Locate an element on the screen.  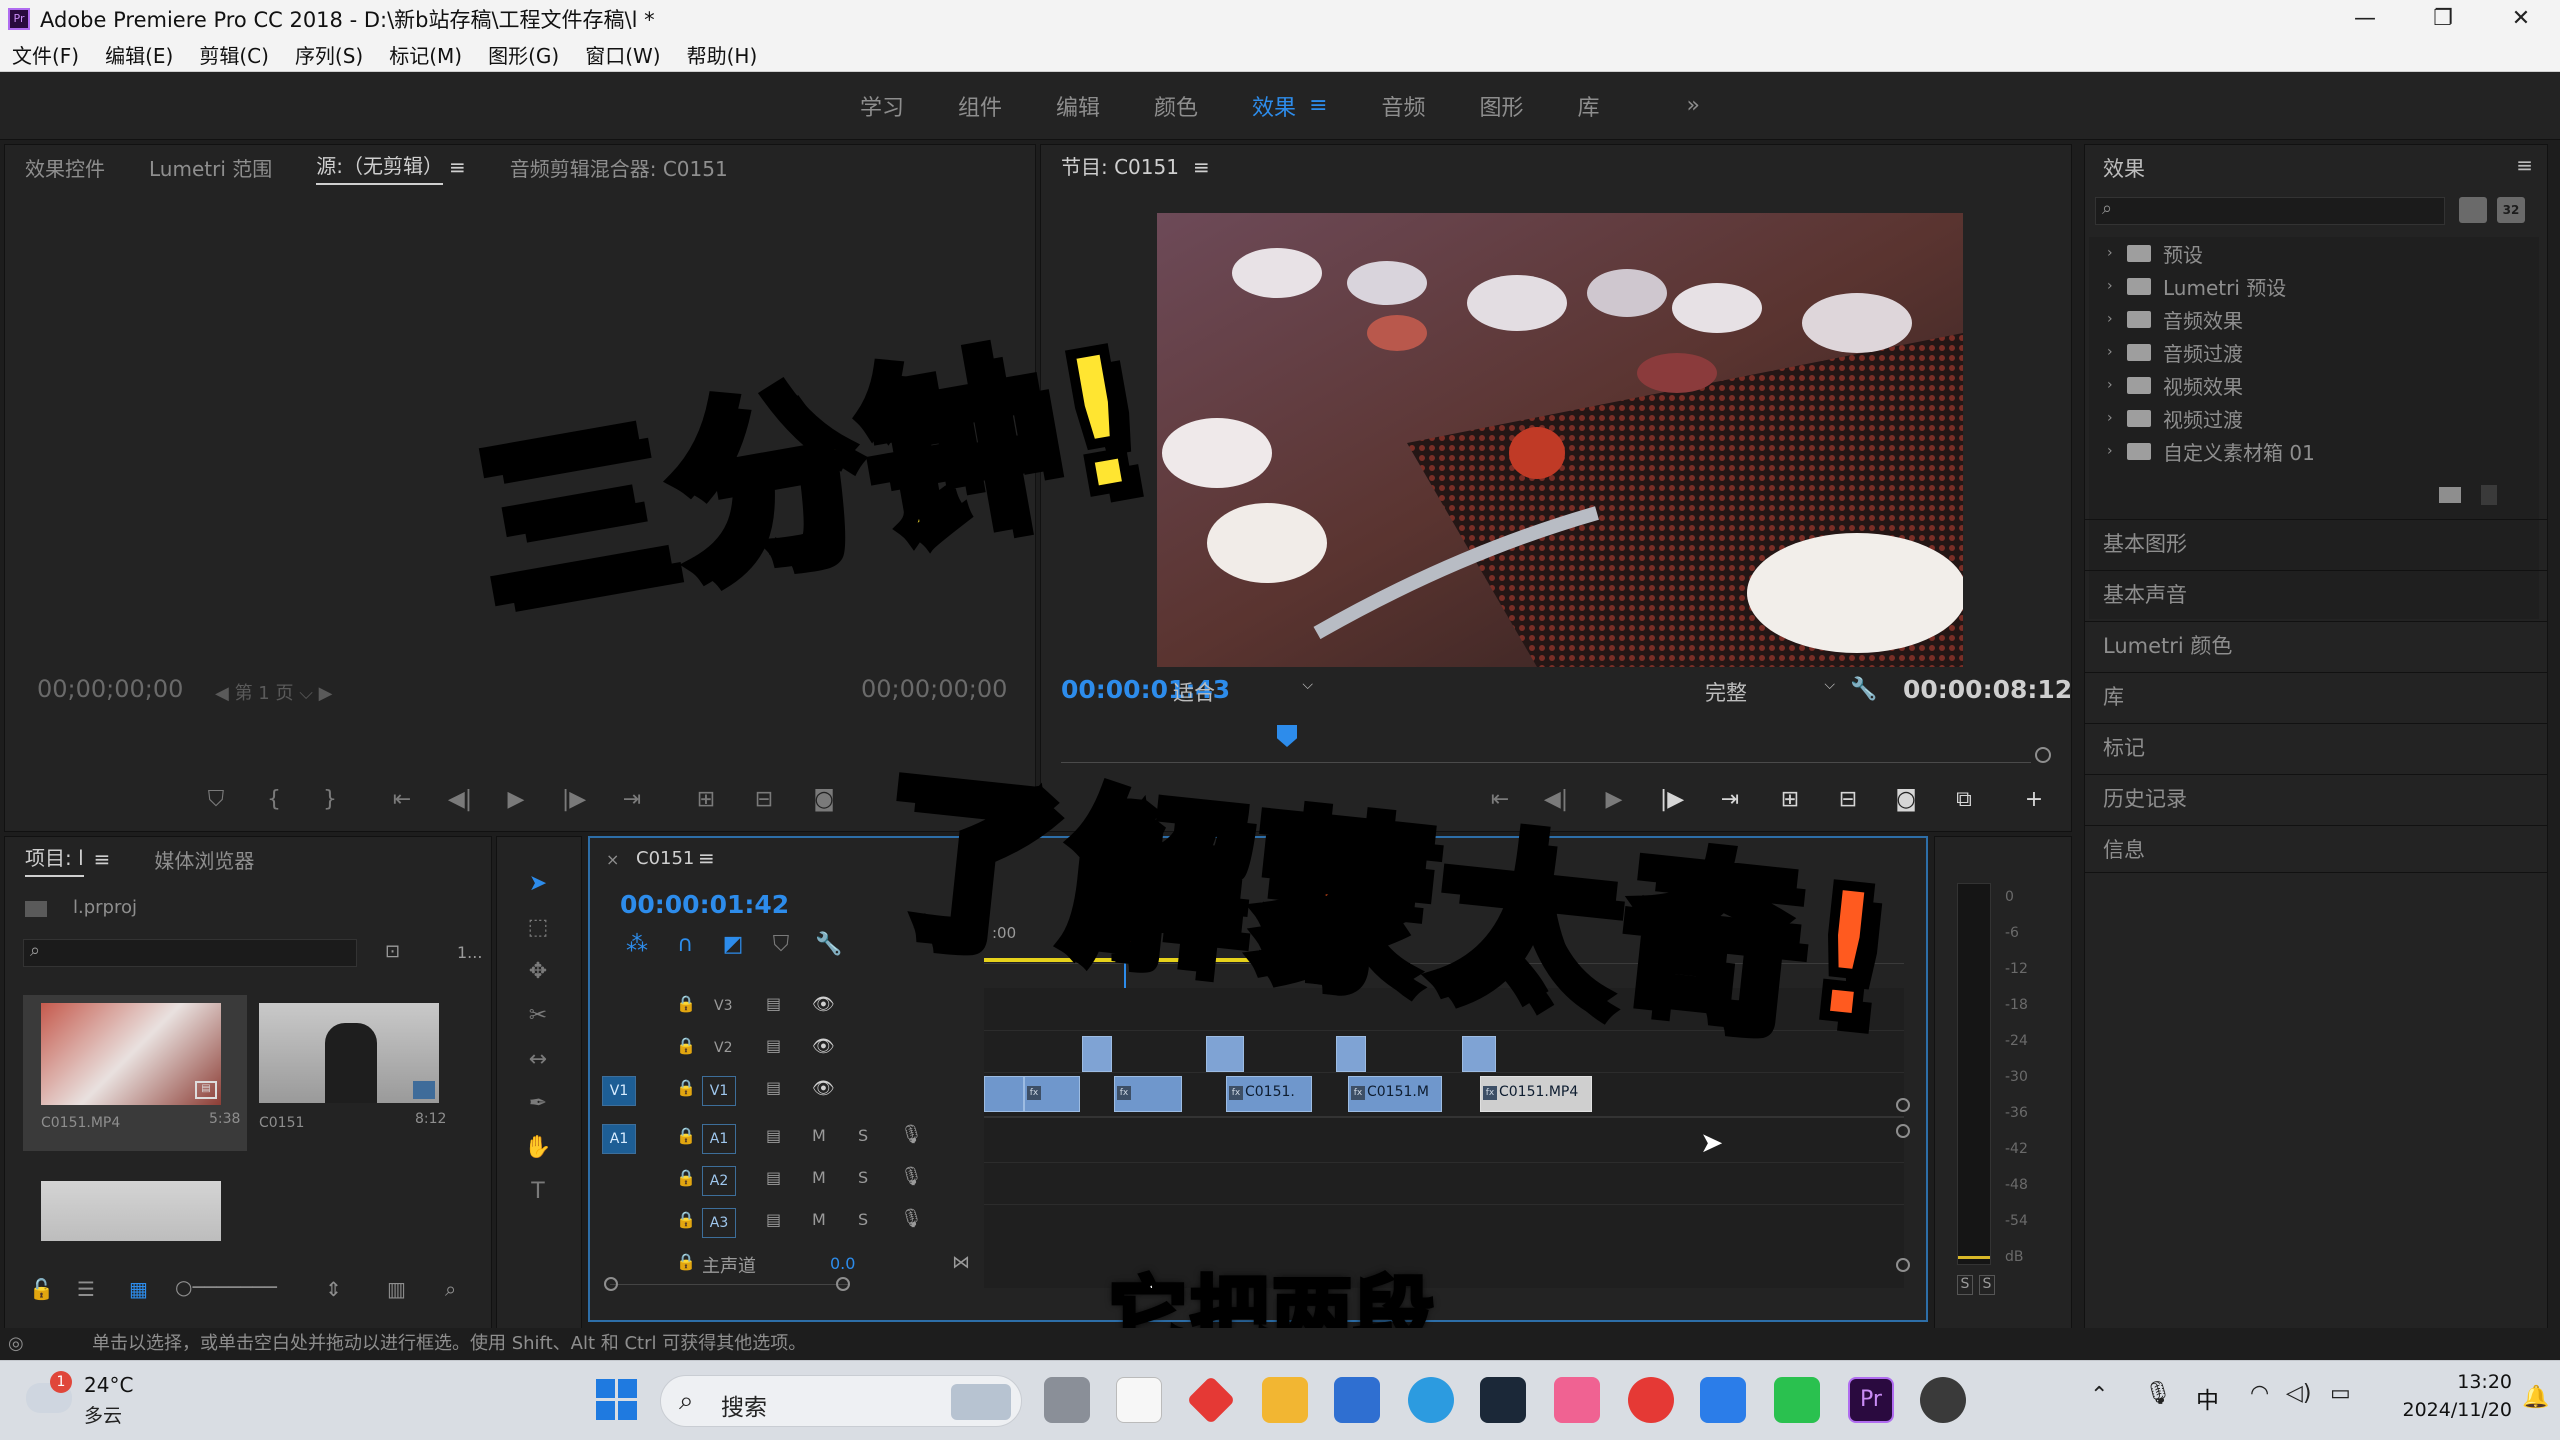
effects-search-input: ⌕ is located at coordinates (2270, 211).